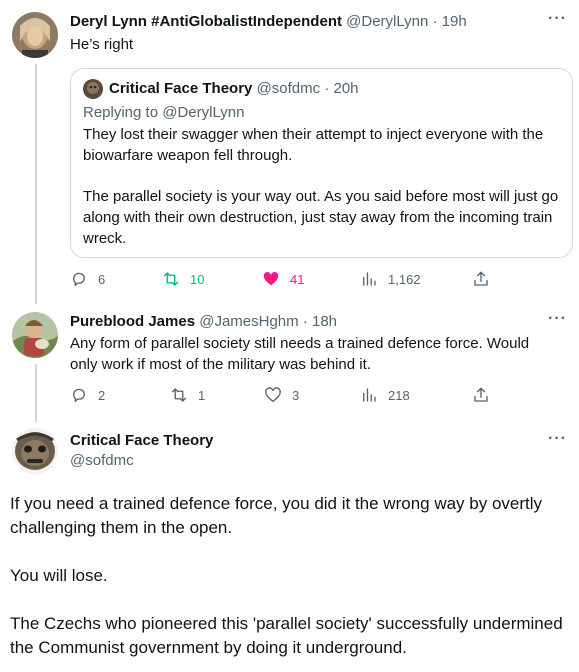 This screenshot has width=579, height=672. Describe the element at coordinates (283, 279) in the screenshot. I see `like-button: 41` at that location.